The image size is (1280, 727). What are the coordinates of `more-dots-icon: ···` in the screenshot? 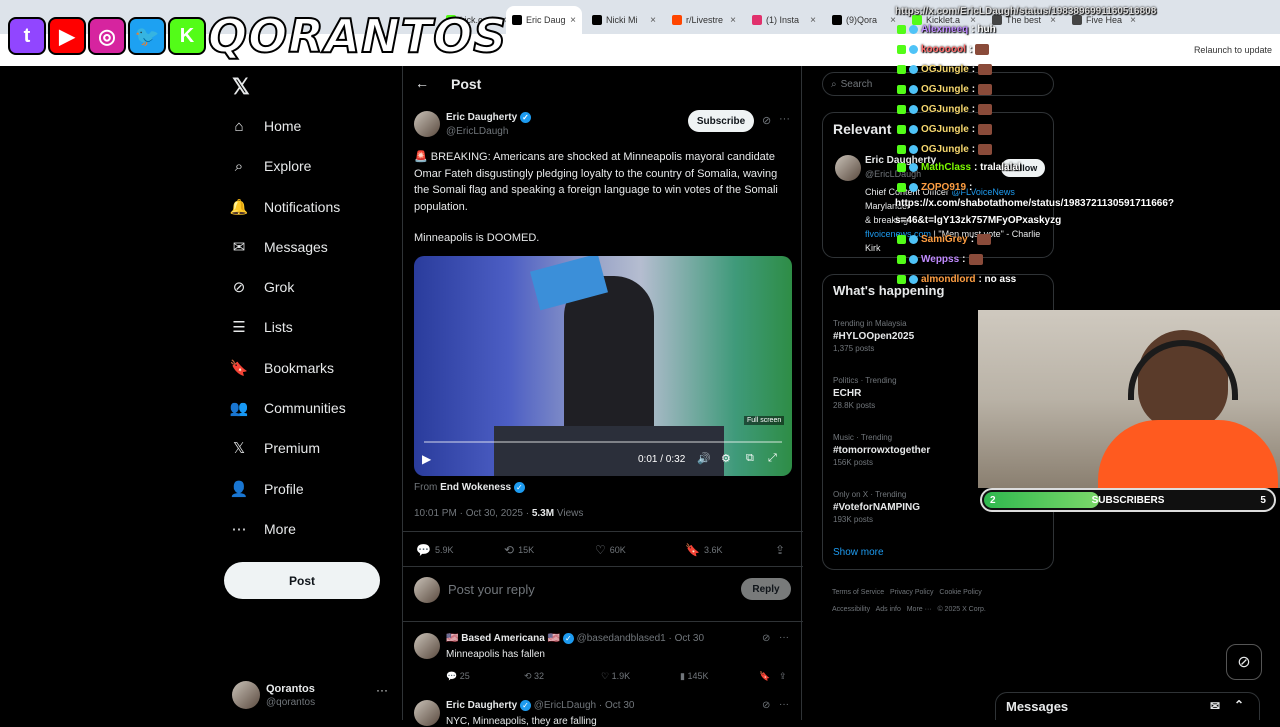 It's located at (382, 690).